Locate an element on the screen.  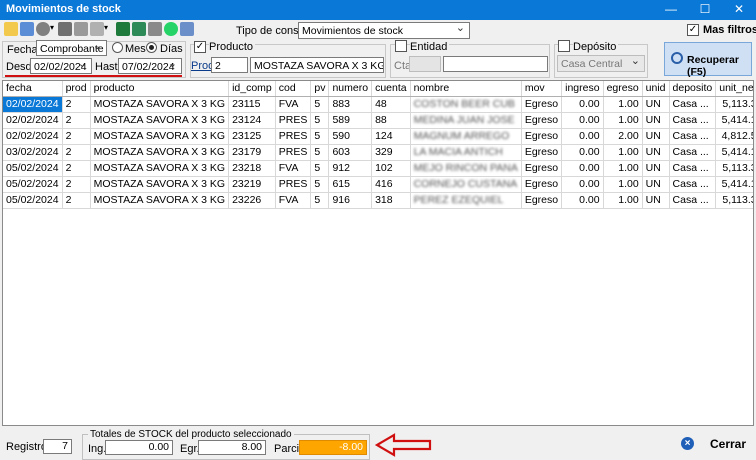
table-cell-nombre: MAGNUM ARREGO is located at coordinates (466, 136).